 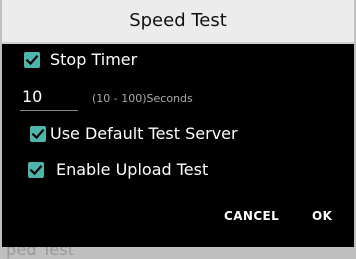 I want to click on timer-seconds-input: 10, so click(x=49, y=98).